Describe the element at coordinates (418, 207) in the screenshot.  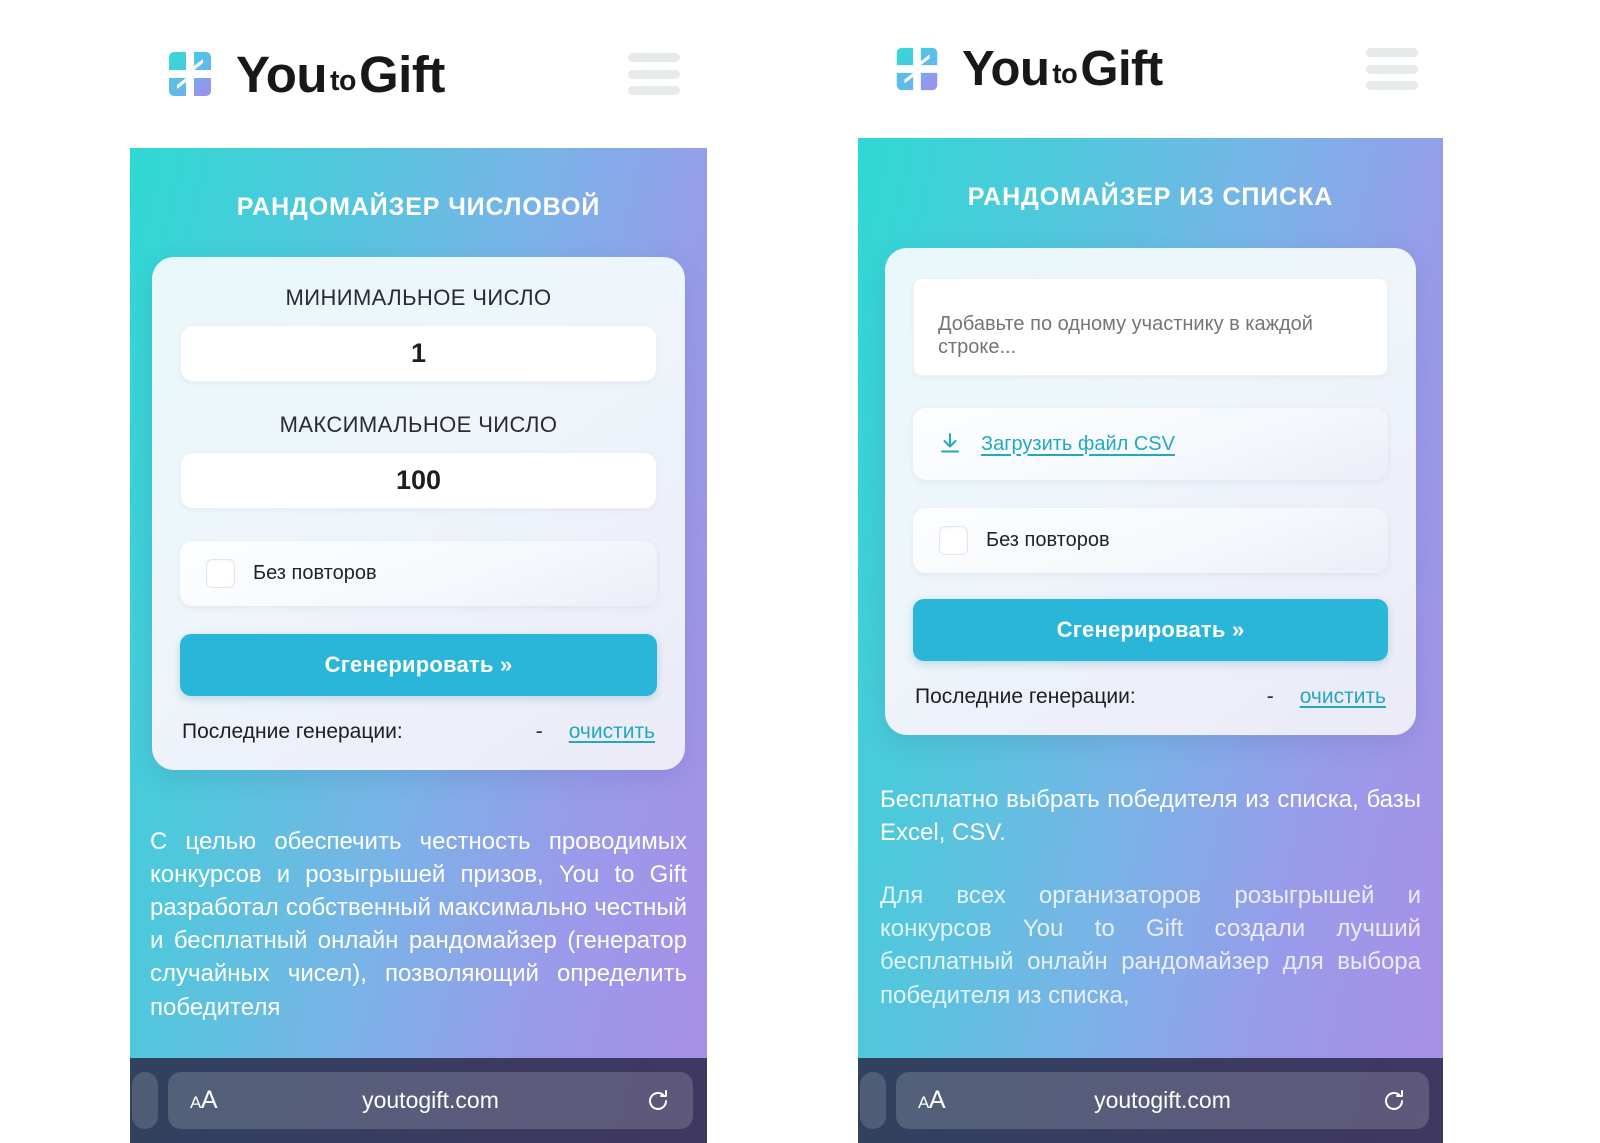
I see `page-title: РАНДОМАЙЗЕР ЧИСЛОВОЙ` at that location.